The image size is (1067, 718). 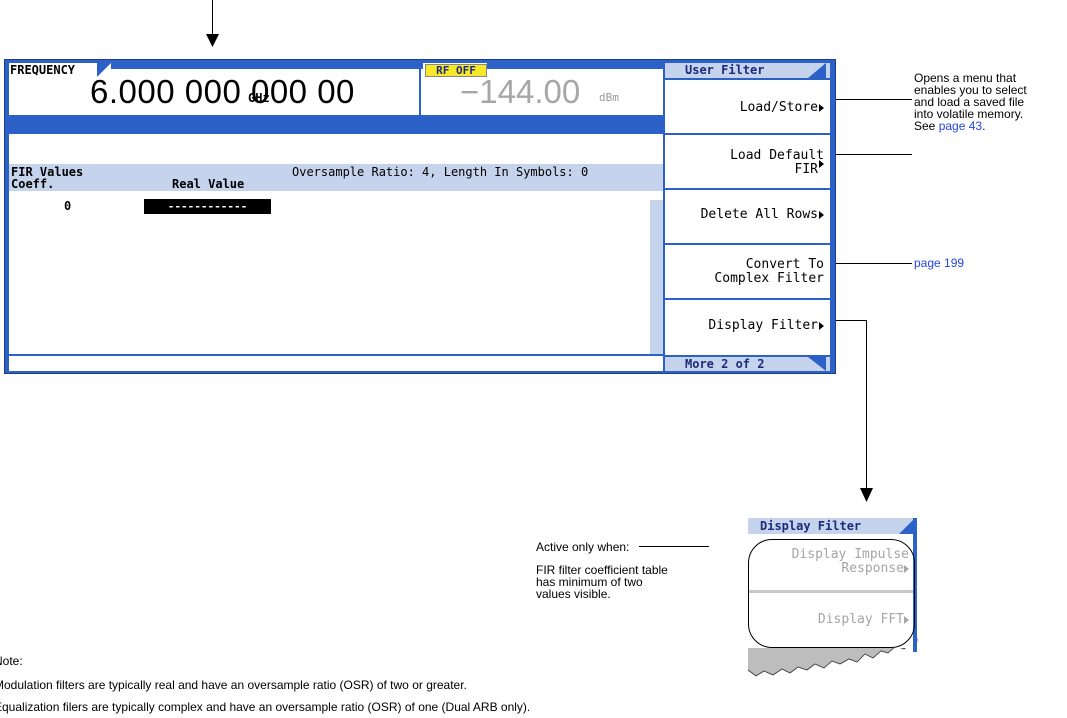 I want to click on amplitude-value: −144.00, so click(x=520, y=92).